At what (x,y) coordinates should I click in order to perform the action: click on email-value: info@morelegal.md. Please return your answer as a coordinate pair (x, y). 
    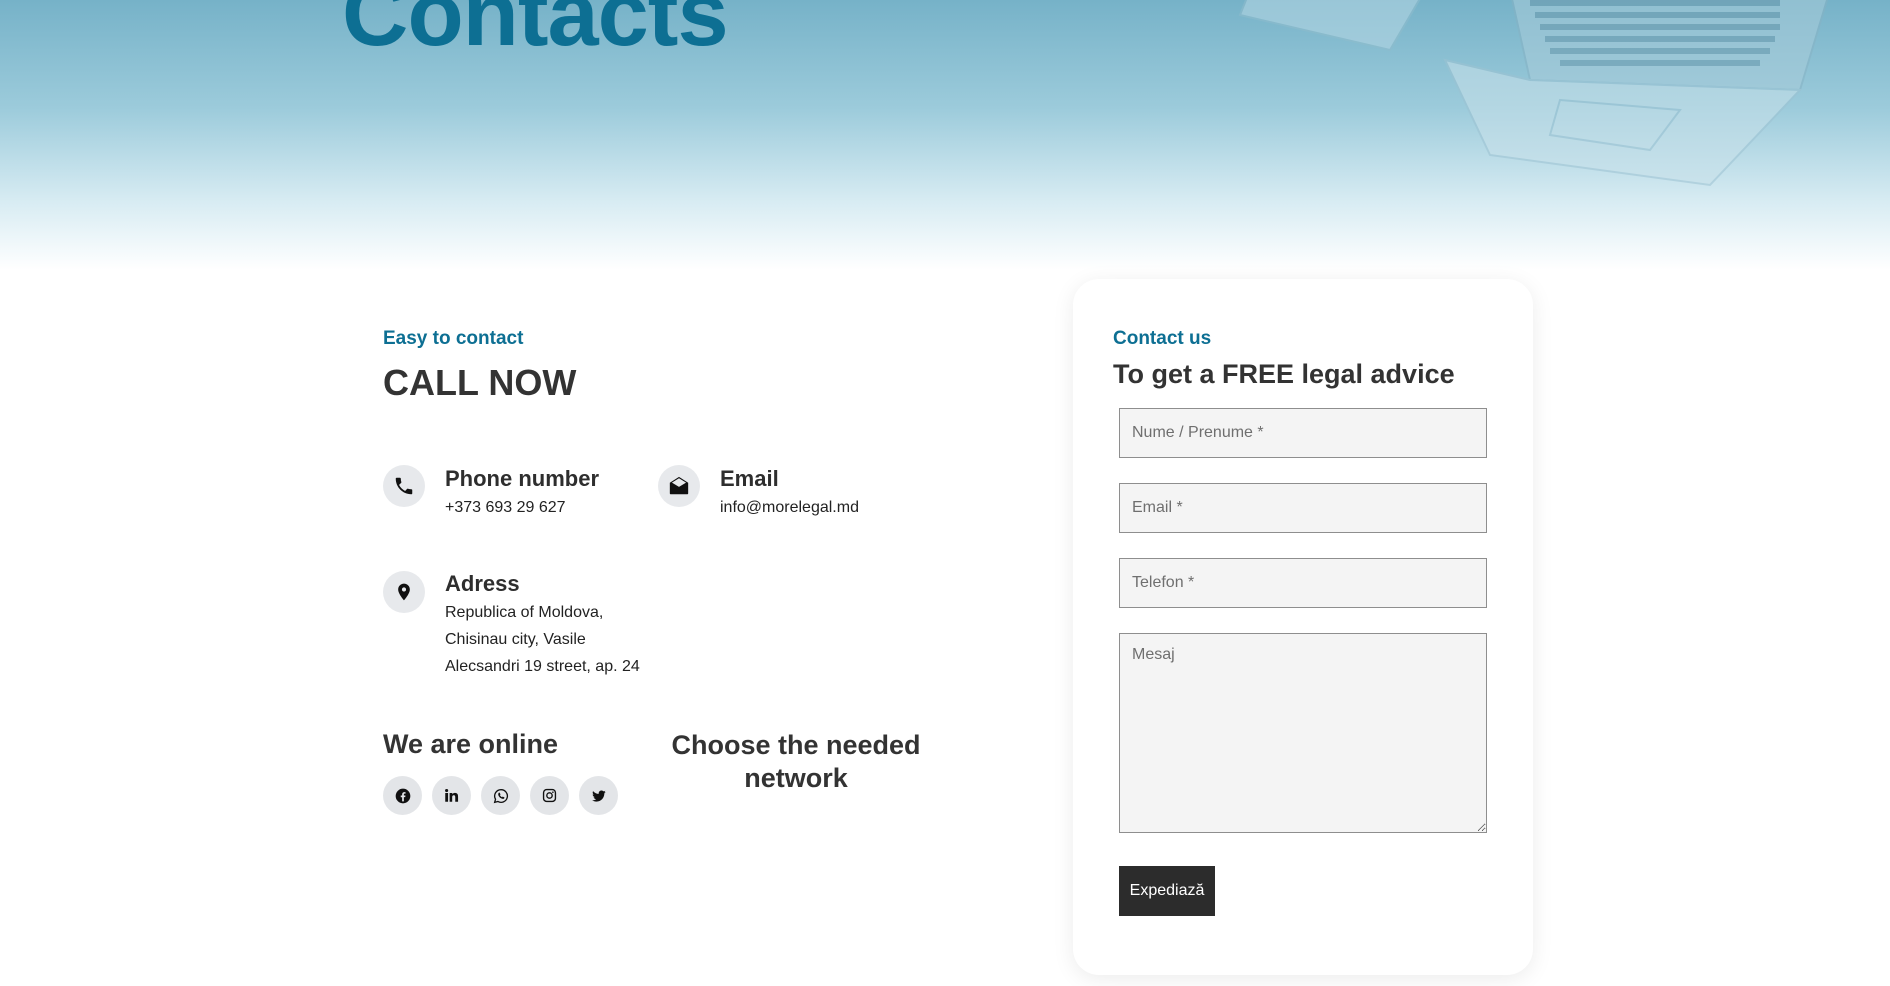
    Looking at the image, I should click on (789, 507).